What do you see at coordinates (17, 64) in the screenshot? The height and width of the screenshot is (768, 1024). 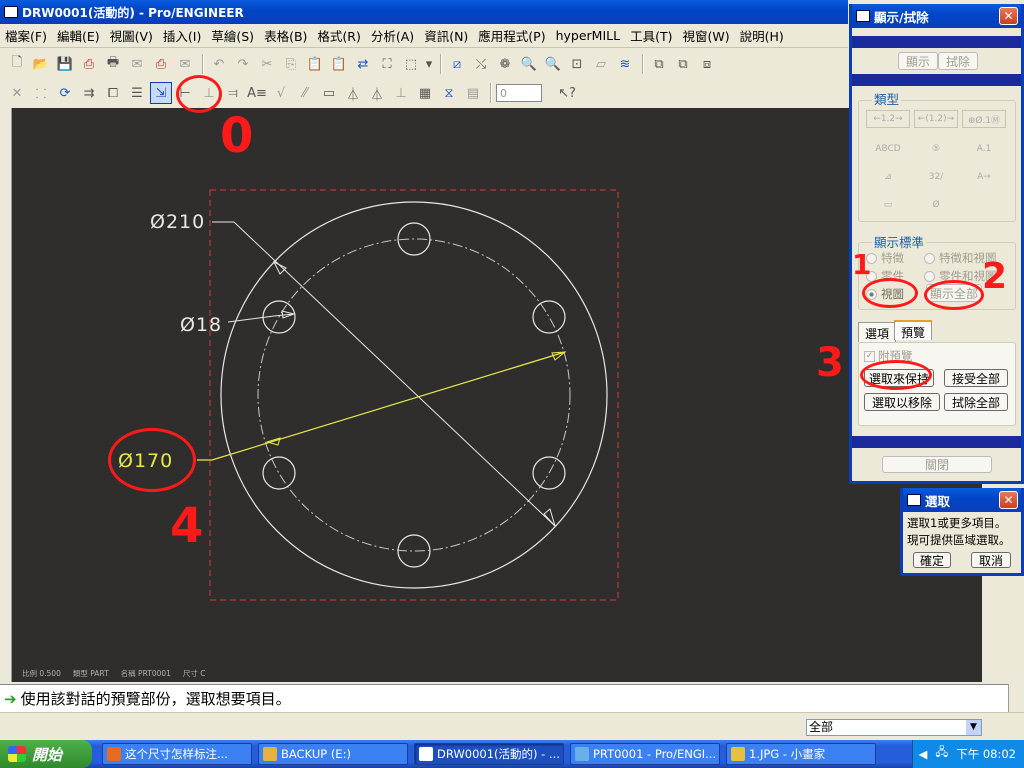 I see `new-file-icon: 🗋` at bounding box center [17, 64].